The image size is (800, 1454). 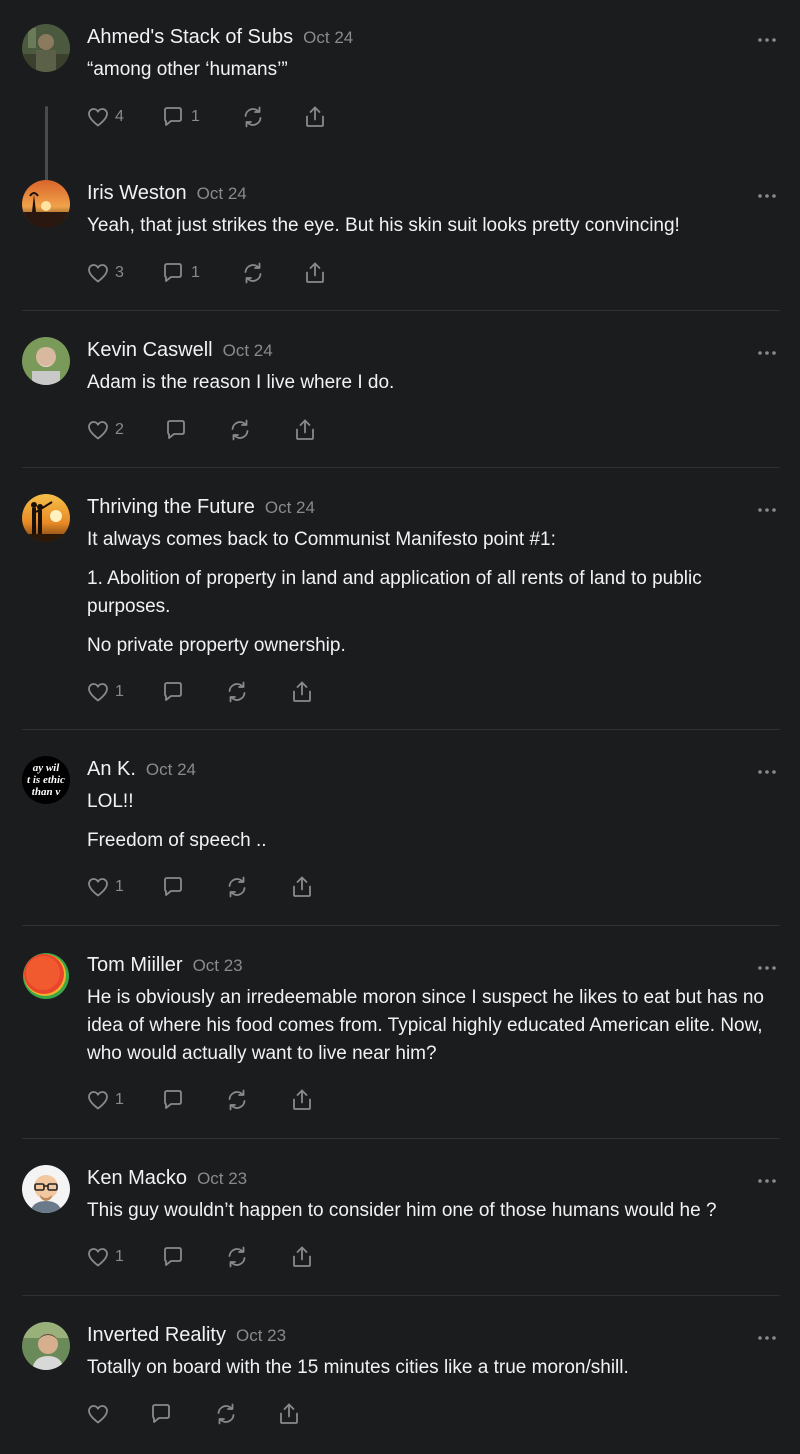 I want to click on comment-header: Inverted Reality Oct 23, so click(x=186, y=1338).